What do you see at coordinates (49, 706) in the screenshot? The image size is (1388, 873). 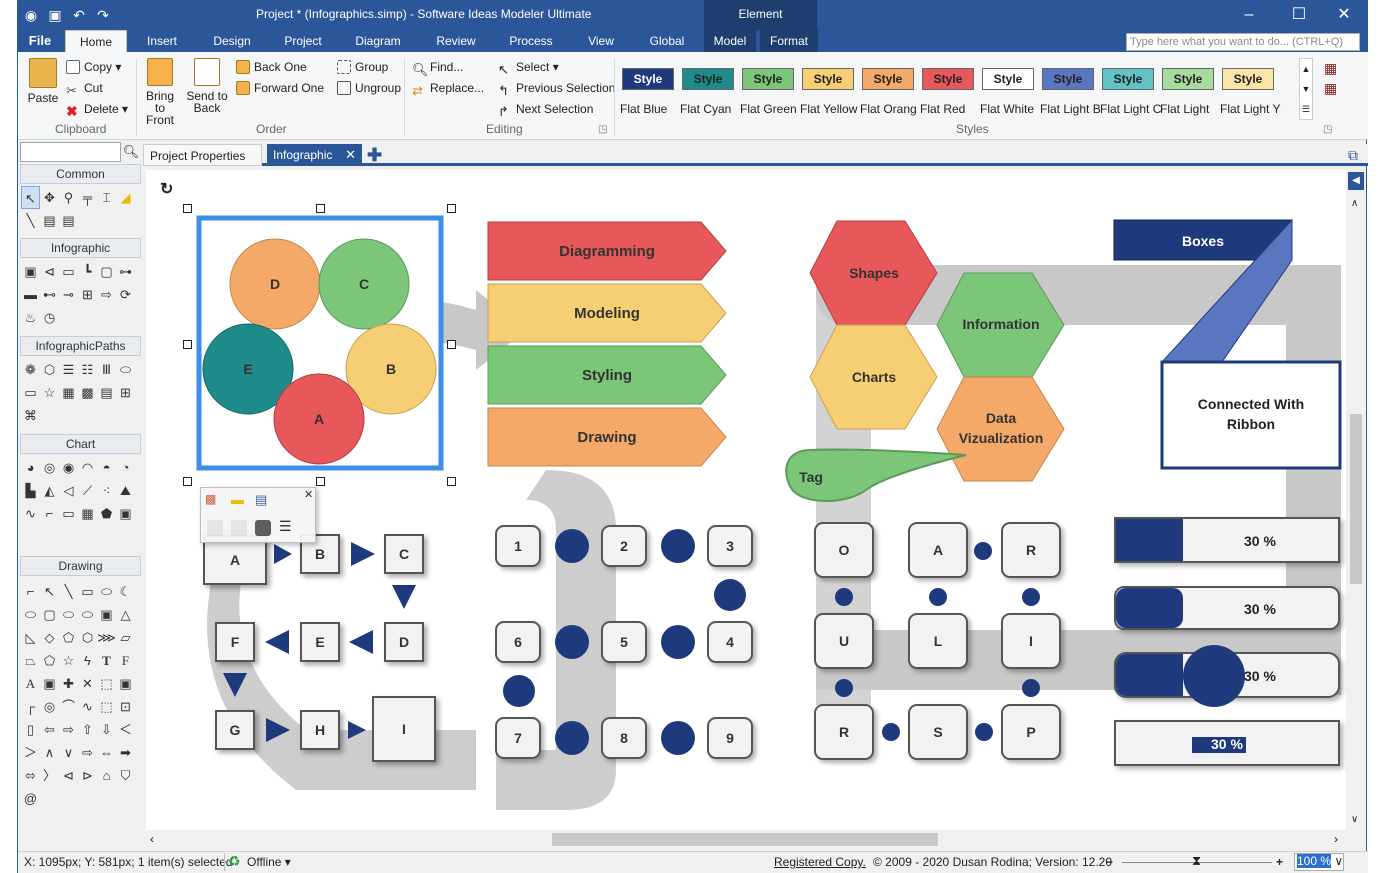 I see `target-icon: ◎` at bounding box center [49, 706].